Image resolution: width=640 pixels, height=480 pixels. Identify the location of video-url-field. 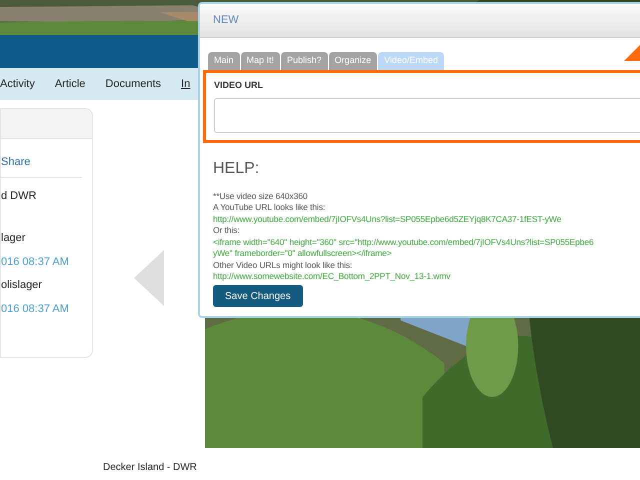
(427, 115).